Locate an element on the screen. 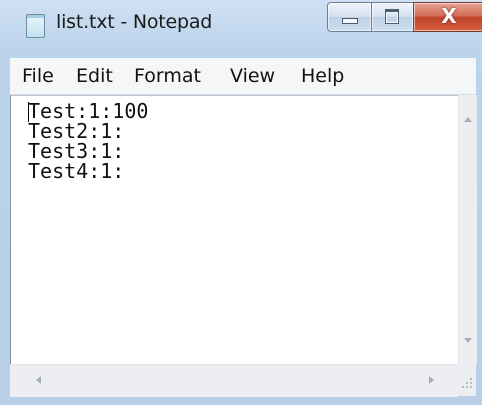  maximize-icon is located at coordinates (392, 16).